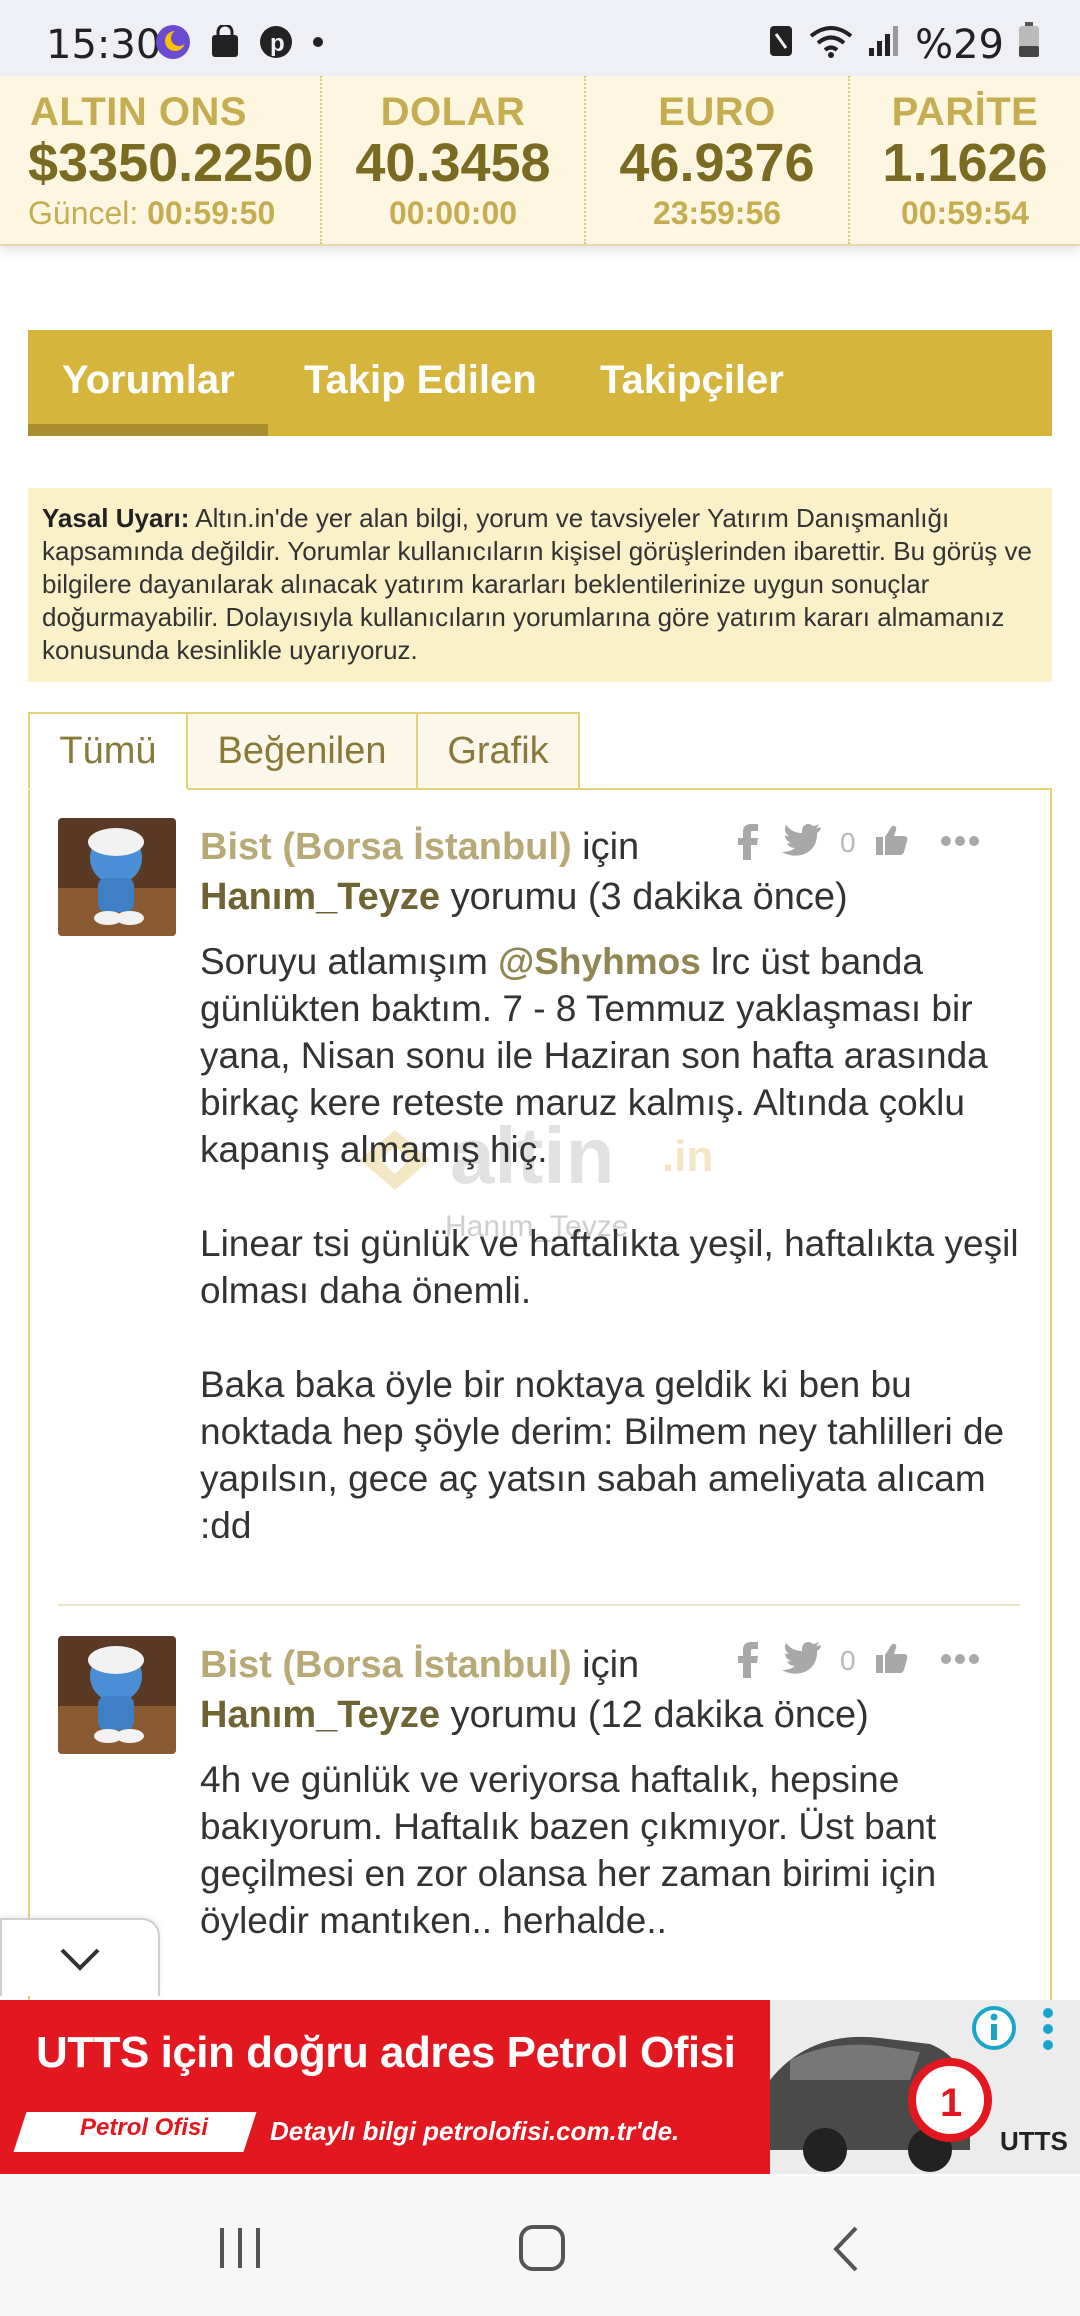  I want to click on signal-icon, so click(884, 45).